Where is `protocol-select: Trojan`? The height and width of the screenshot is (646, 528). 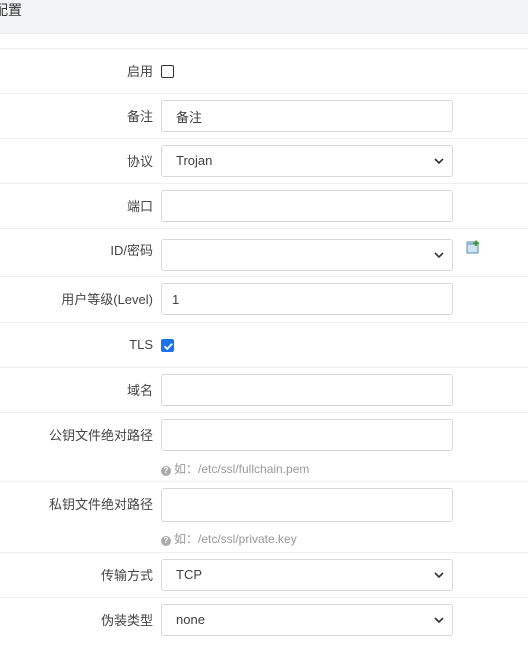 protocol-select: Trojan is located at coordinates (307, 161).